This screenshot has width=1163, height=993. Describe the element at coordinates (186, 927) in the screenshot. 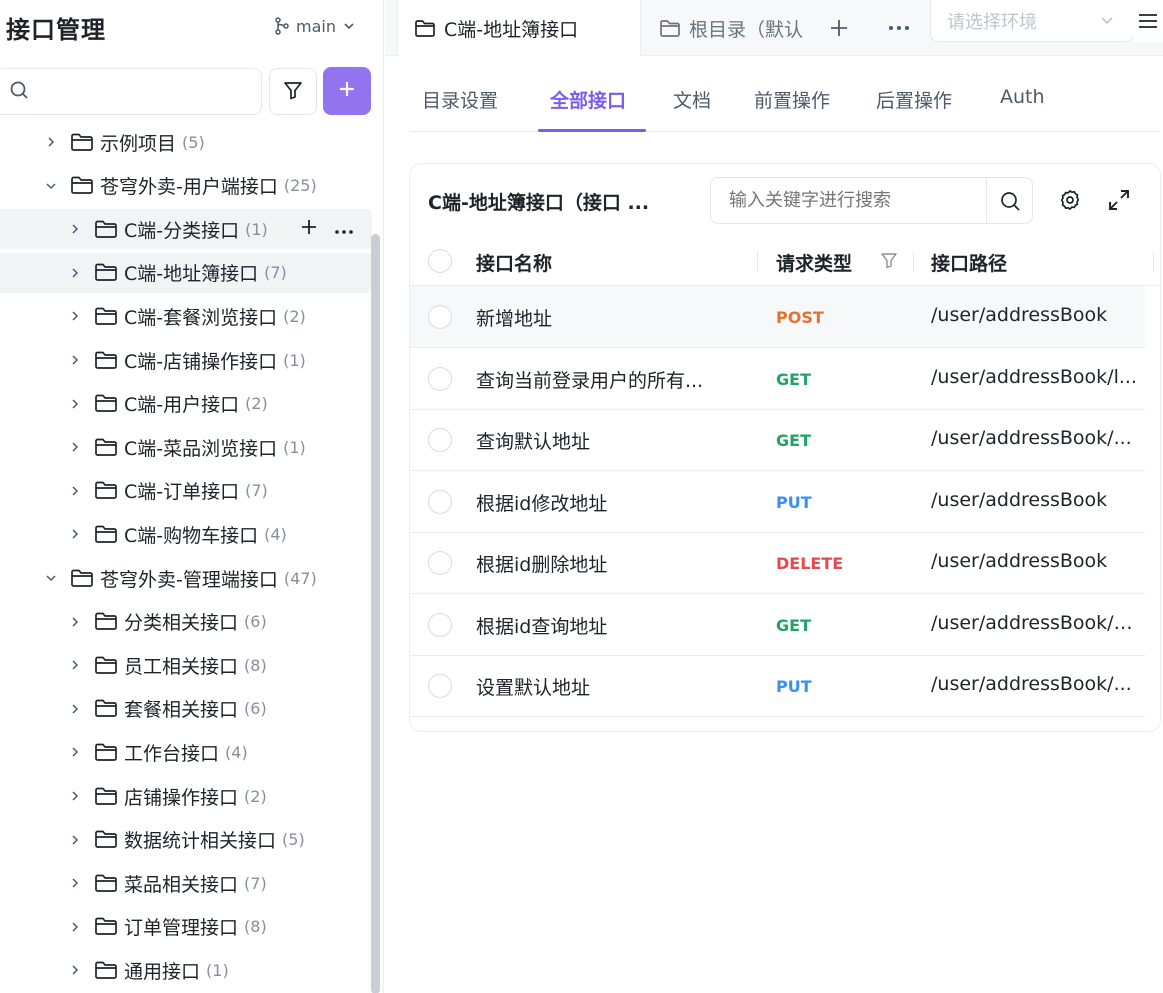

I see `tree-item: 订单管理接口 (8)` at that location.